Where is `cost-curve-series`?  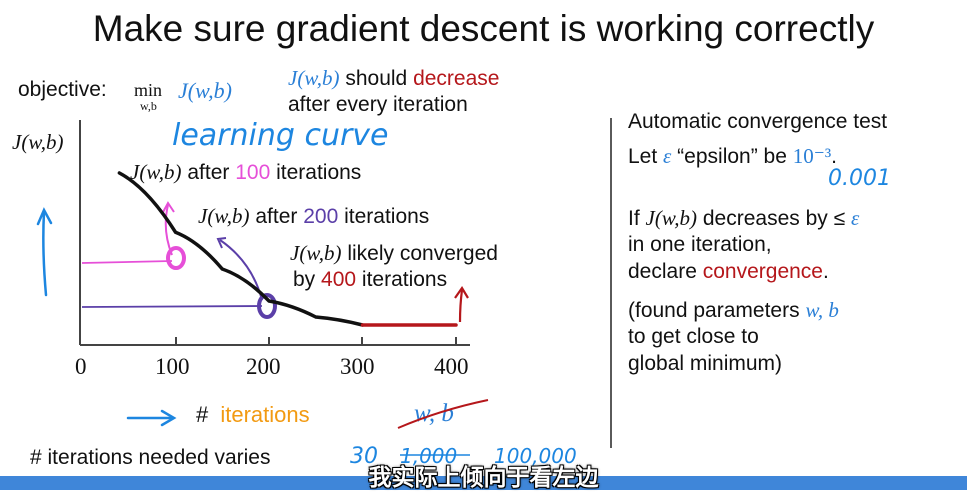 cost-curve-series is located at coordinates (241, 249).